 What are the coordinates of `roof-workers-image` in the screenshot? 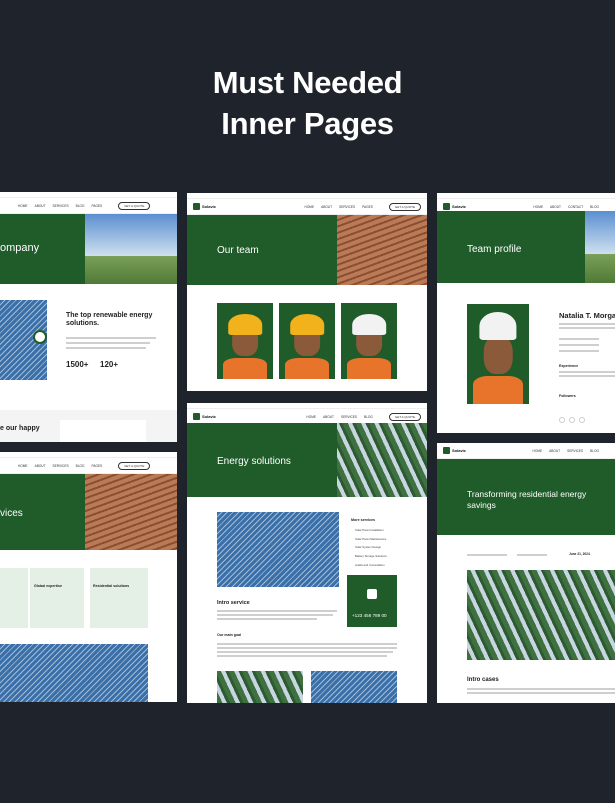 It's located at (382, 250).